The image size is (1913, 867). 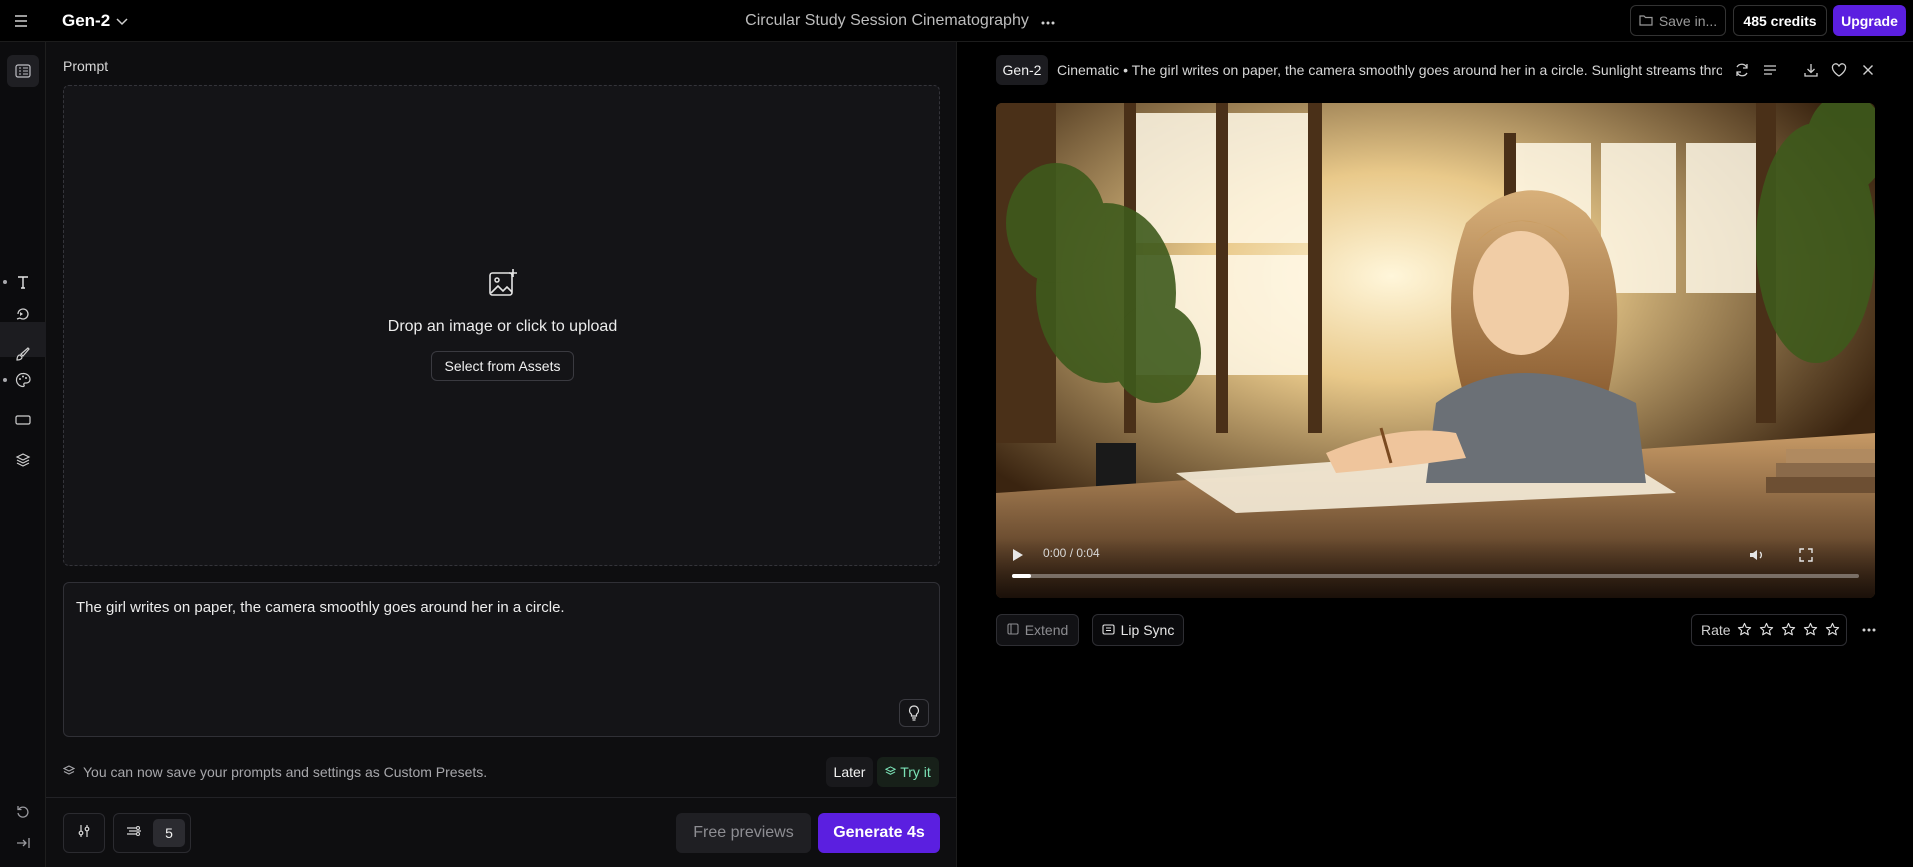 I want to click on download-icon, so click(x=1811, y=70).